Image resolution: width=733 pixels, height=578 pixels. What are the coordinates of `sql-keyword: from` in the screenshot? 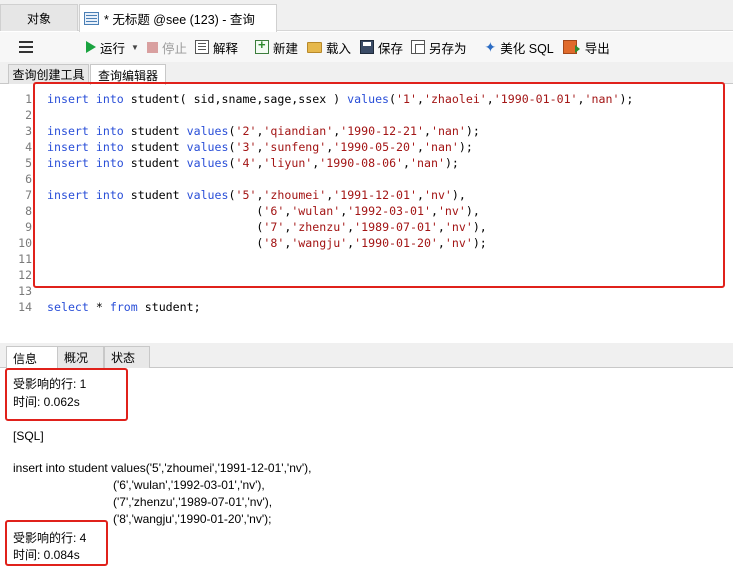 It's located at (123, 307).